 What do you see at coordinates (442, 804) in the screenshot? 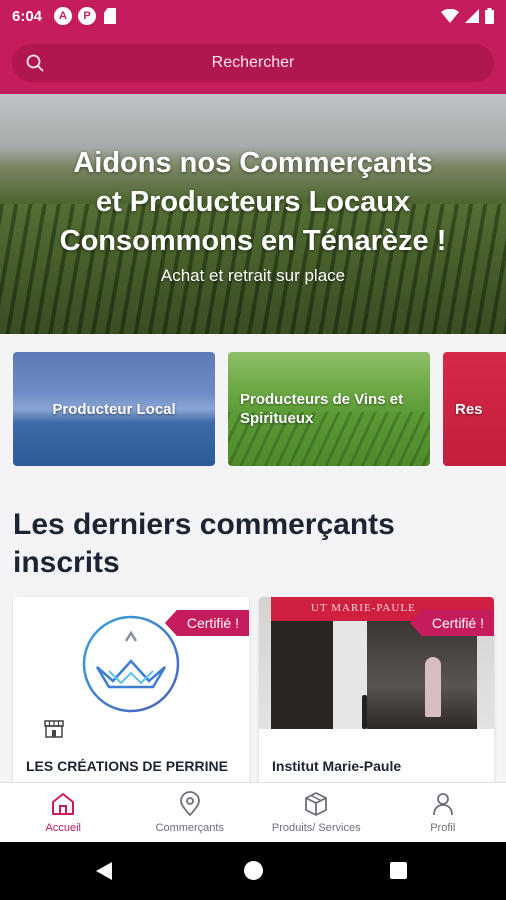
I see `user-icon` at bounding box center [442, 804].